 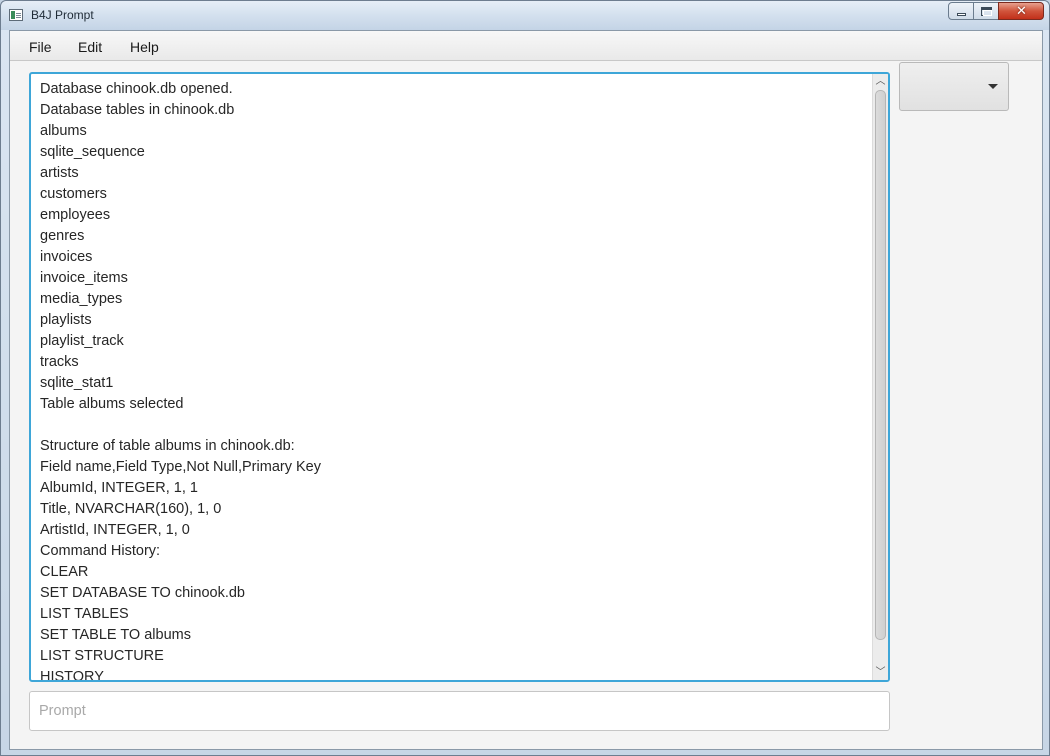 I want to click on log-line: CLEAR, so click(x=64, y=572).